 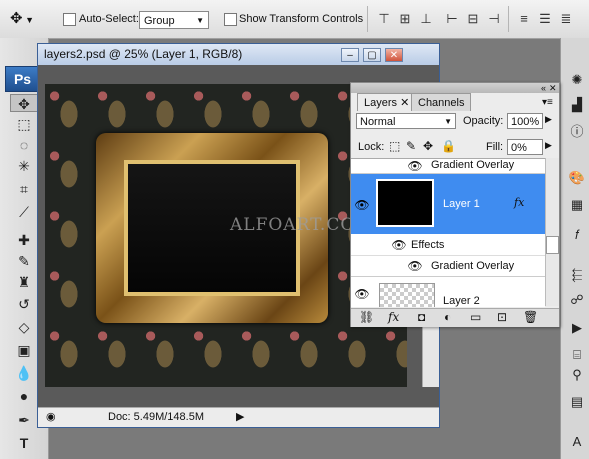 I want to click on fill-input: 0%, so click(x=525, y=147).